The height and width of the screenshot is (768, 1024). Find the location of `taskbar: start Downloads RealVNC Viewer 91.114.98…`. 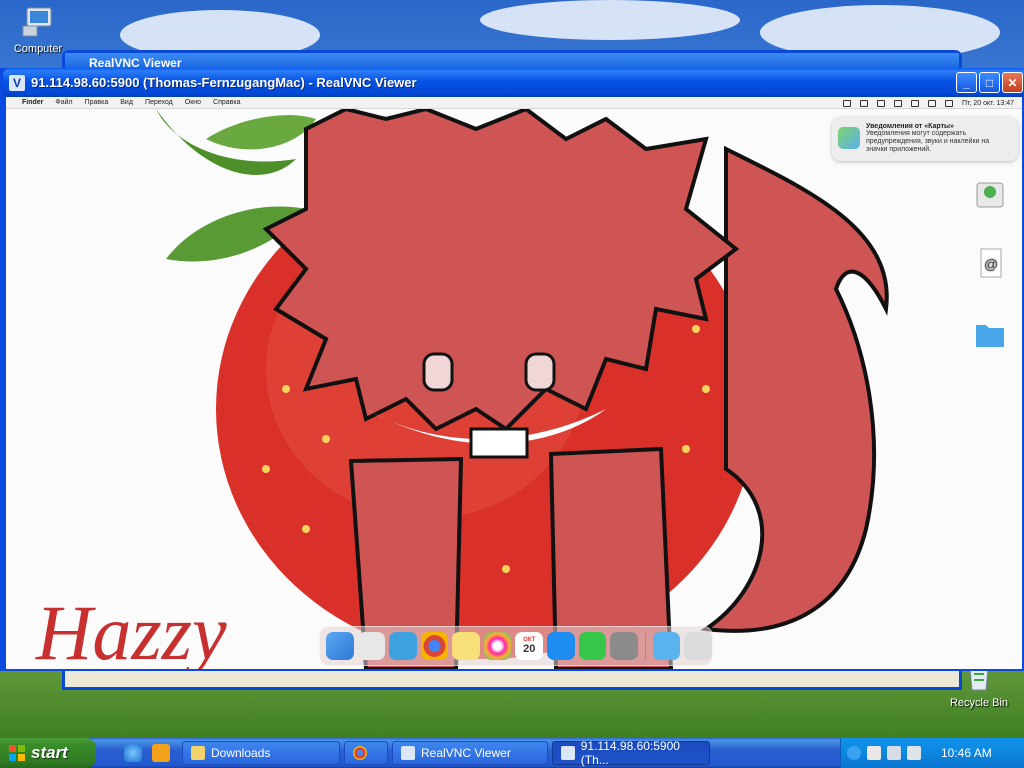

taskbar: start Downloads RealVNC Viewer 91.114.98… is located at coordinates (512, 753).